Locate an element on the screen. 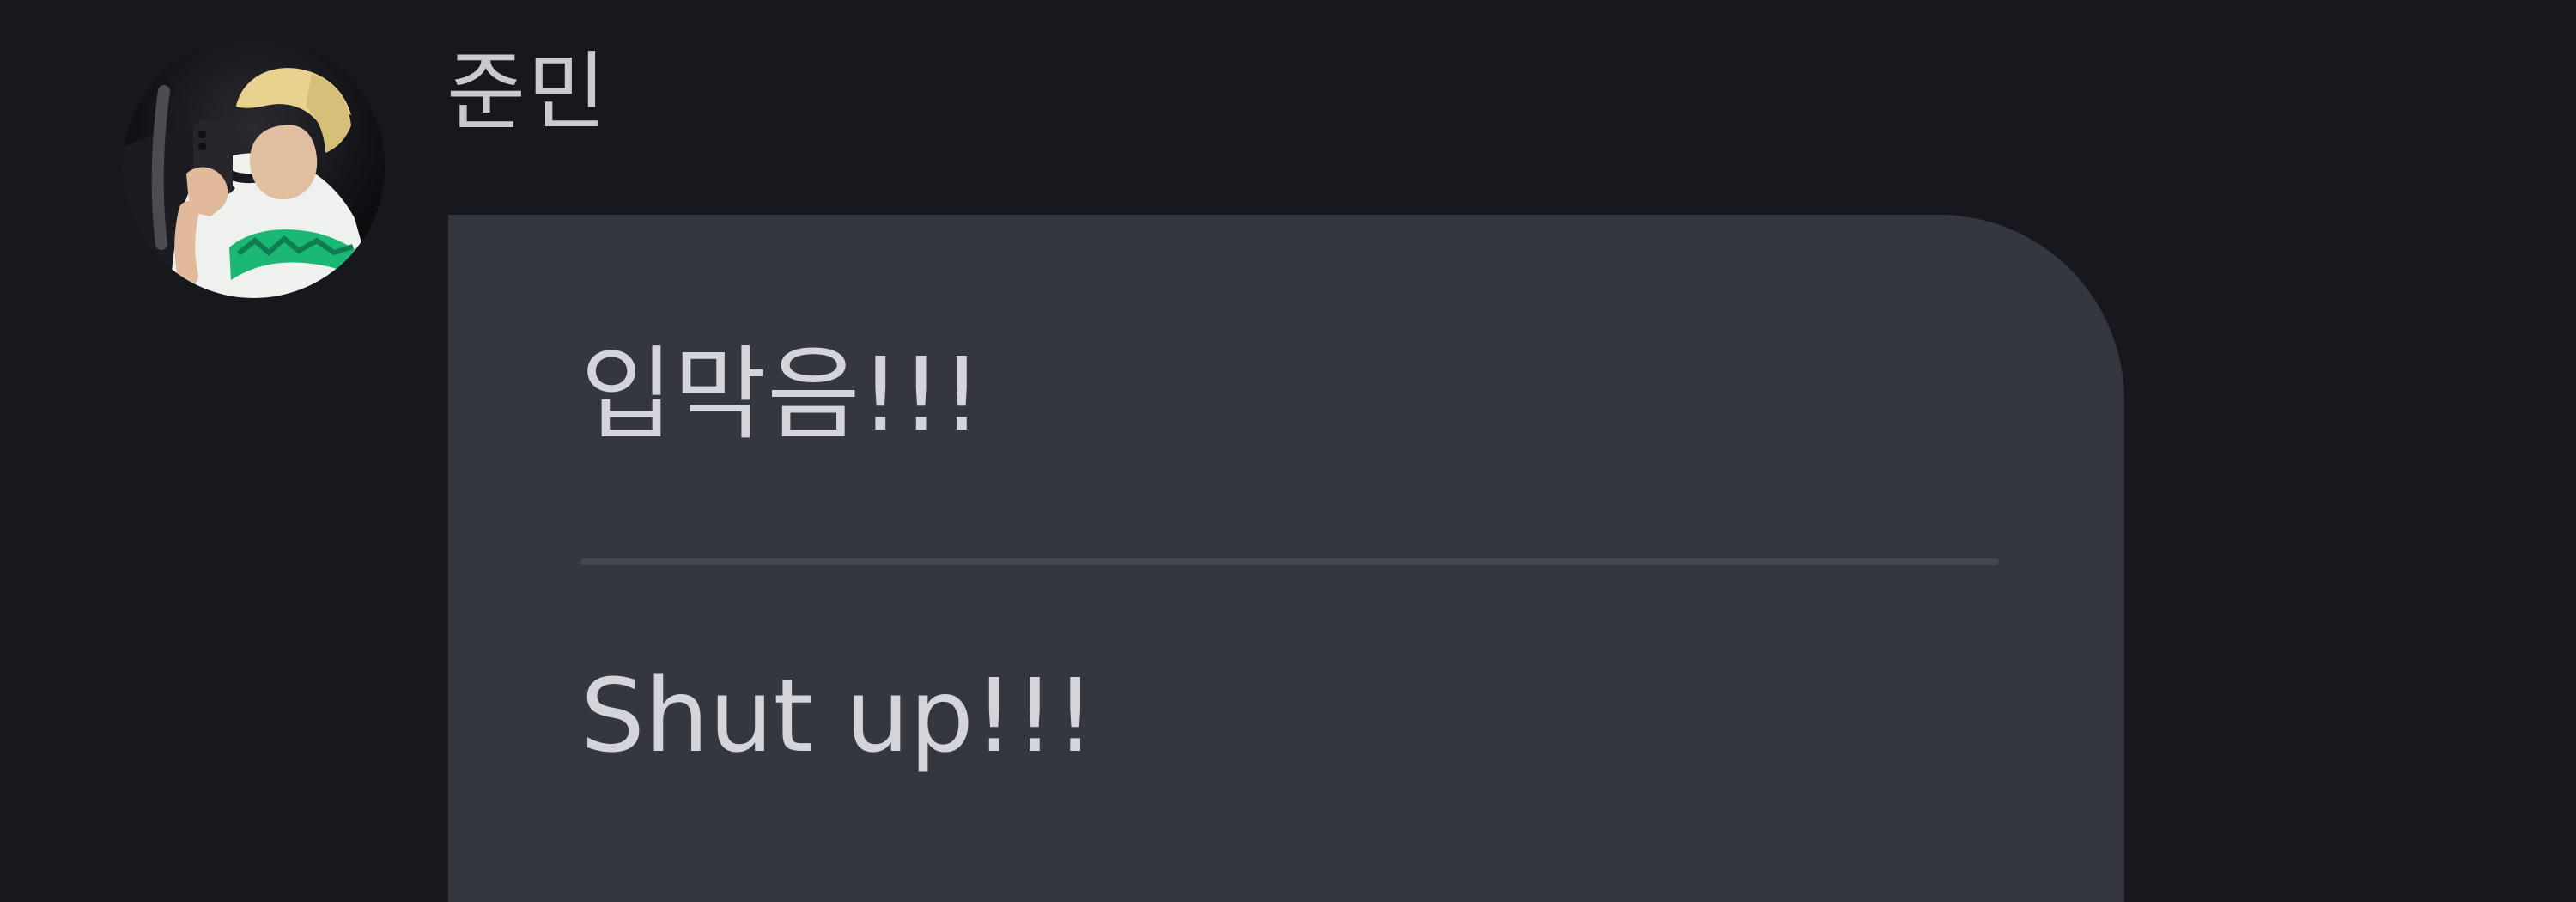 The height and width of the screenshot is (902, 2576). translated-text: Shut up!!! is located at coordinates (838, 715).